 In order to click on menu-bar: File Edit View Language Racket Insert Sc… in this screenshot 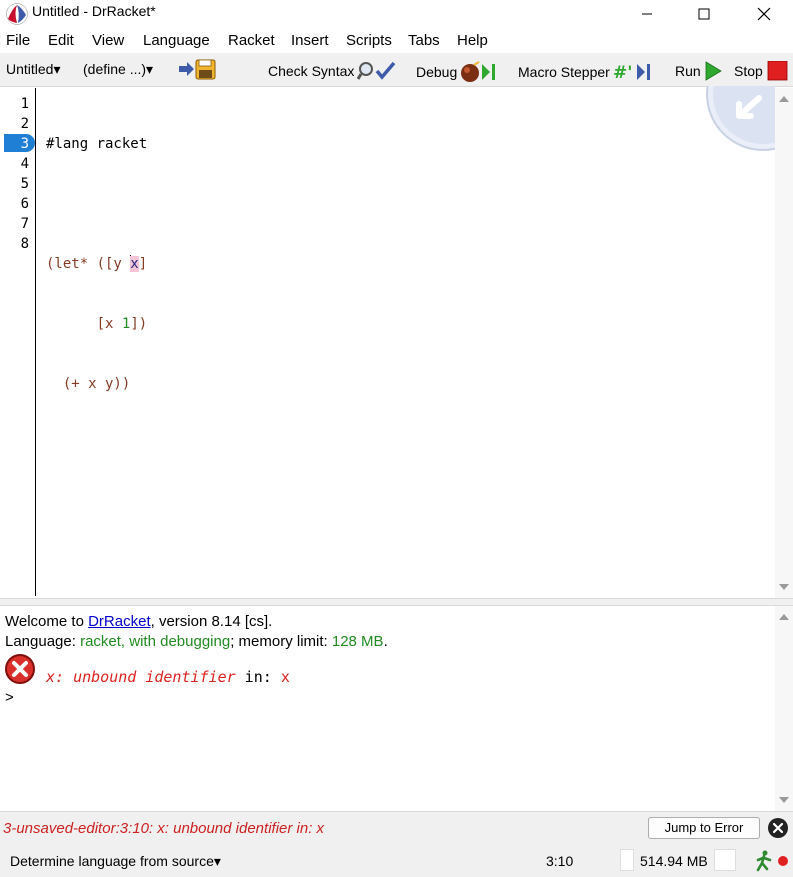, I will do `click(396, 41)`.